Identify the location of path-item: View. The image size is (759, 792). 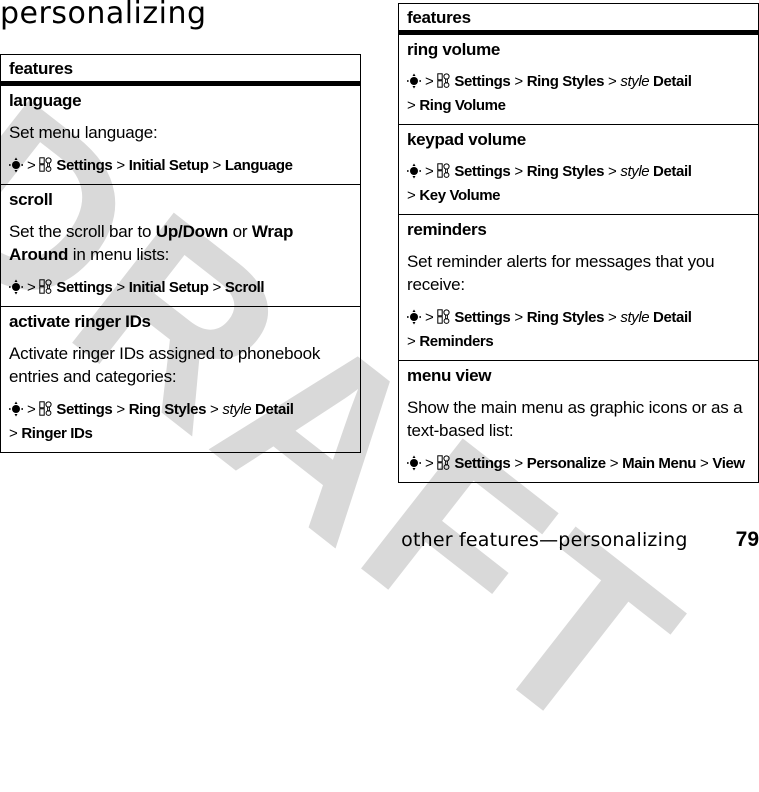
(728, 463).